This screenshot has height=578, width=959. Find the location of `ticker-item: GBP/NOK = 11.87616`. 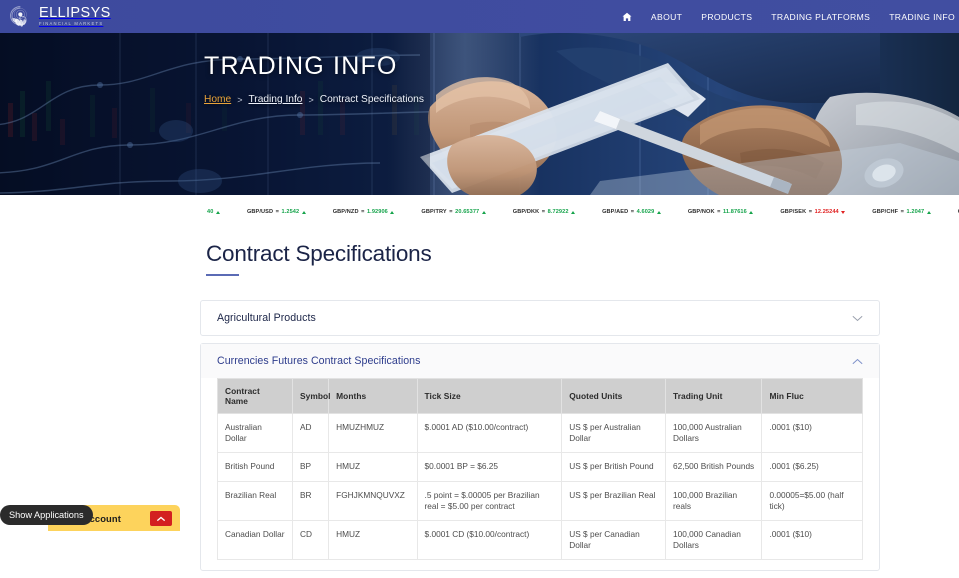

ticker-item: GBP/NOK = 11.87616 is located at coordinates (721, 212).